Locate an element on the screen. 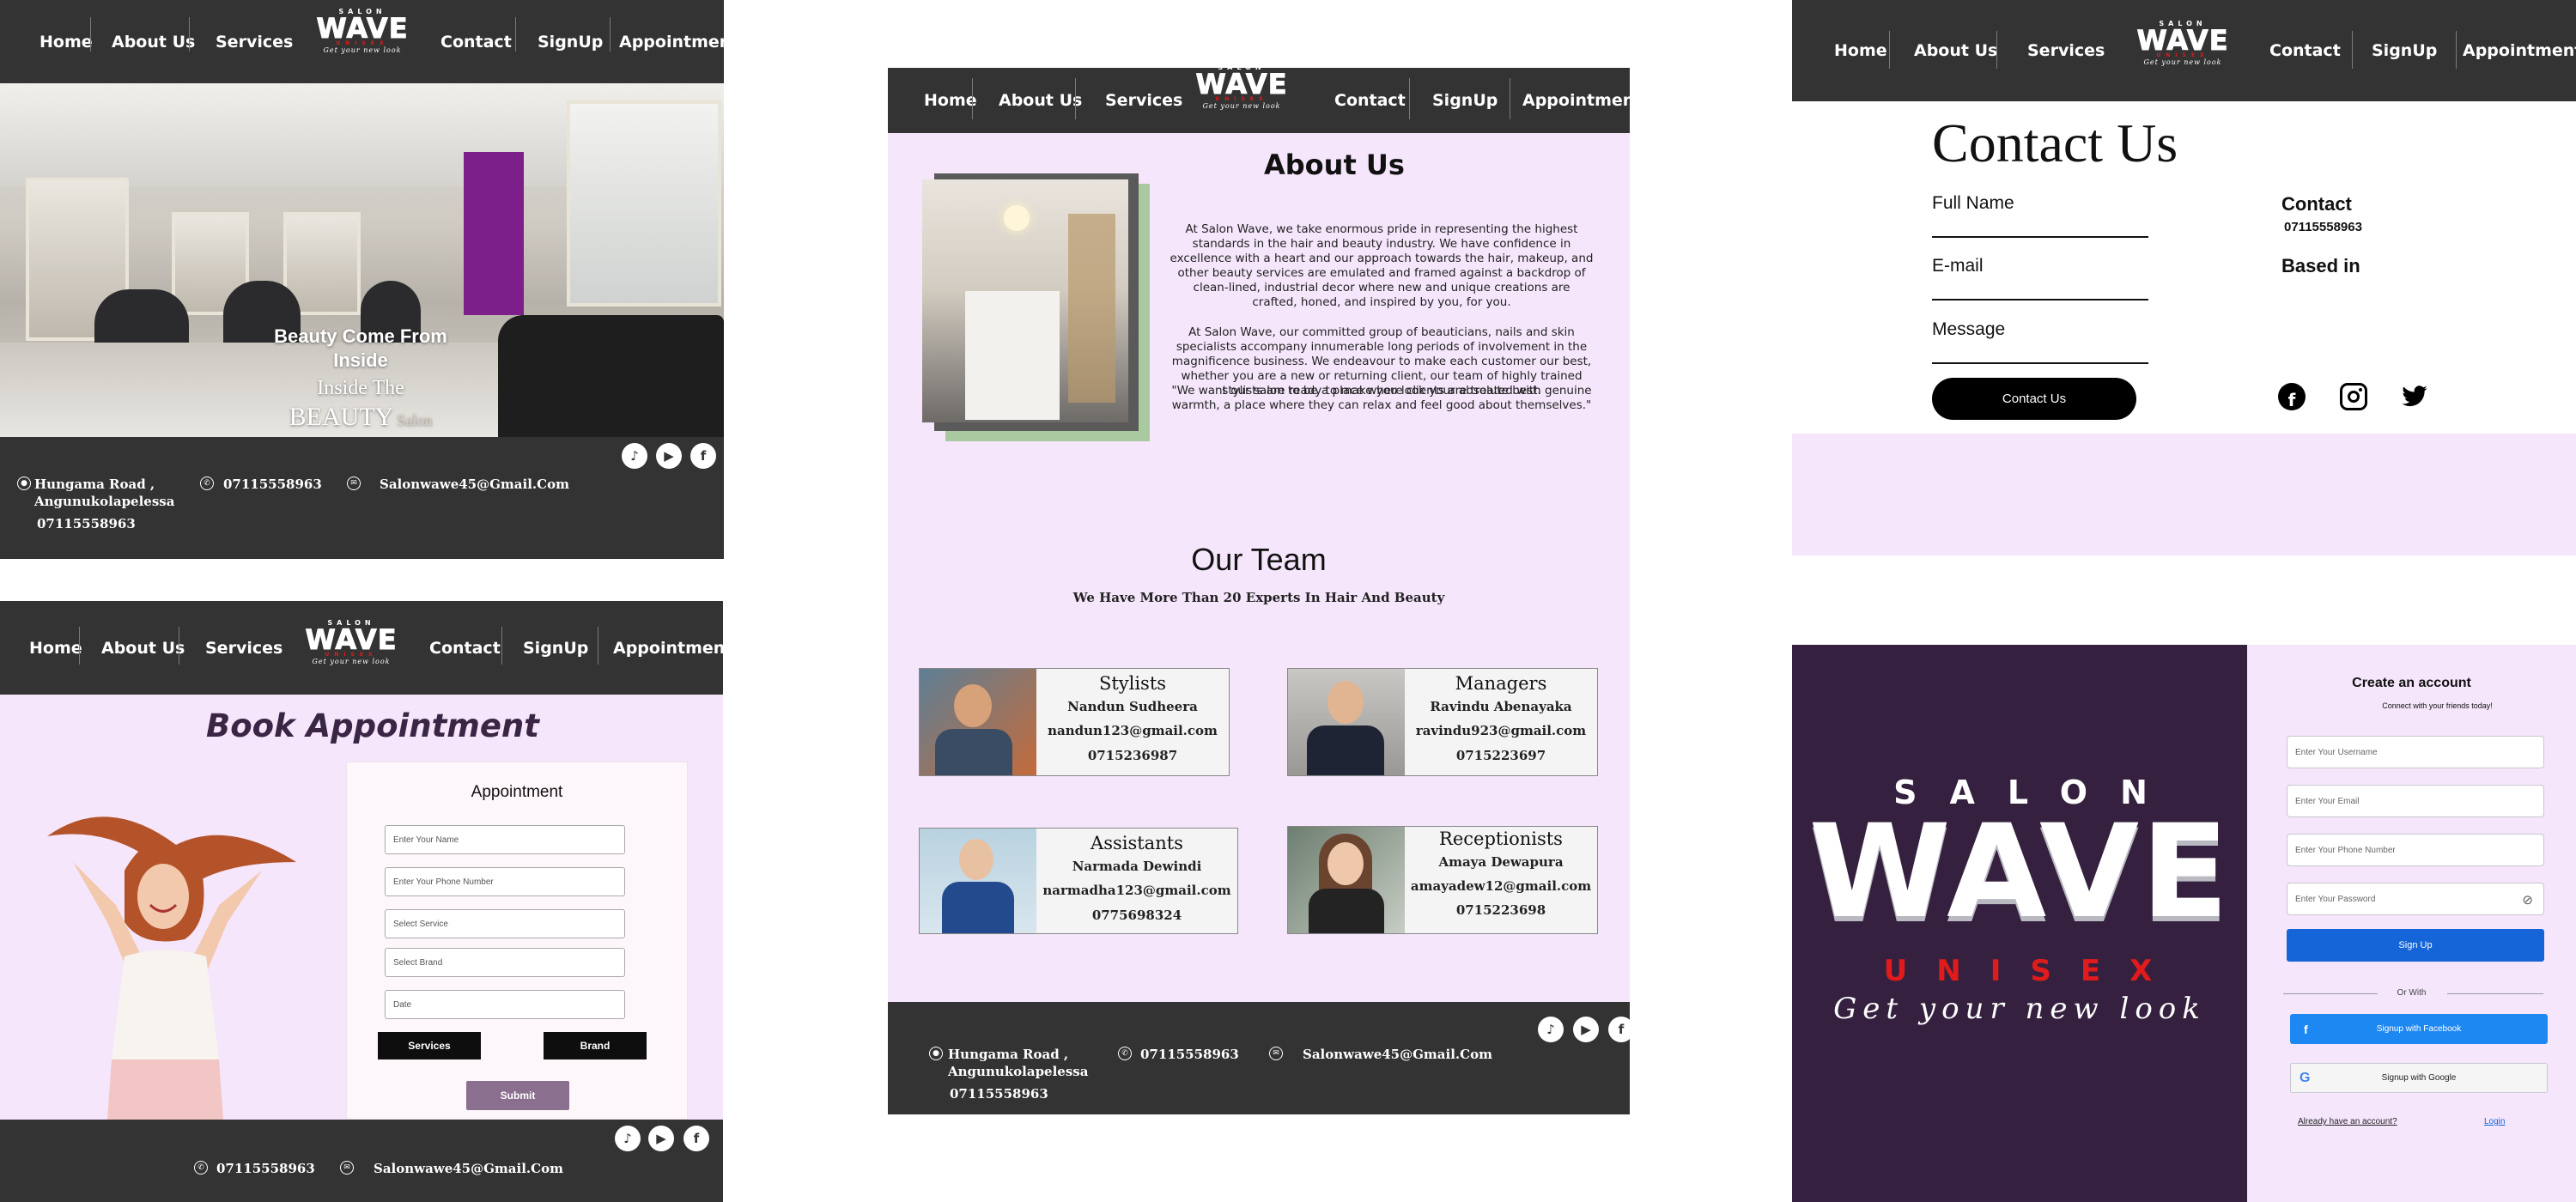 This screenshot has height=1202, width=2576. username-input: Enter Your Username is located at coordinates (2415, 752).